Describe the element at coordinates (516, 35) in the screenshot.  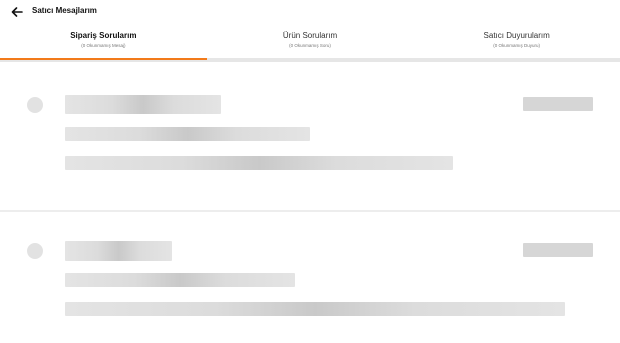
I see `tab-label: Satıcı Duyurularım` at that location.